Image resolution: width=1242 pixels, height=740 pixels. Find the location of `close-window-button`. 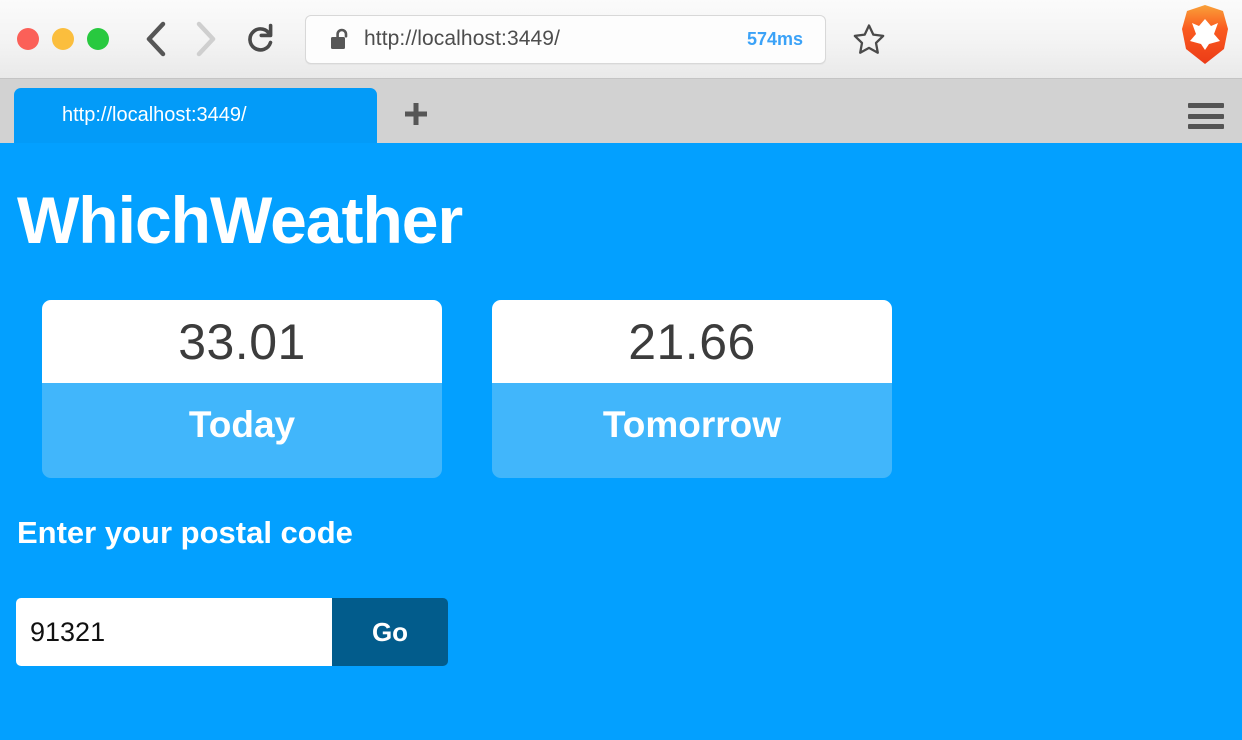

close-window-button is located at coordinates (28, 39).